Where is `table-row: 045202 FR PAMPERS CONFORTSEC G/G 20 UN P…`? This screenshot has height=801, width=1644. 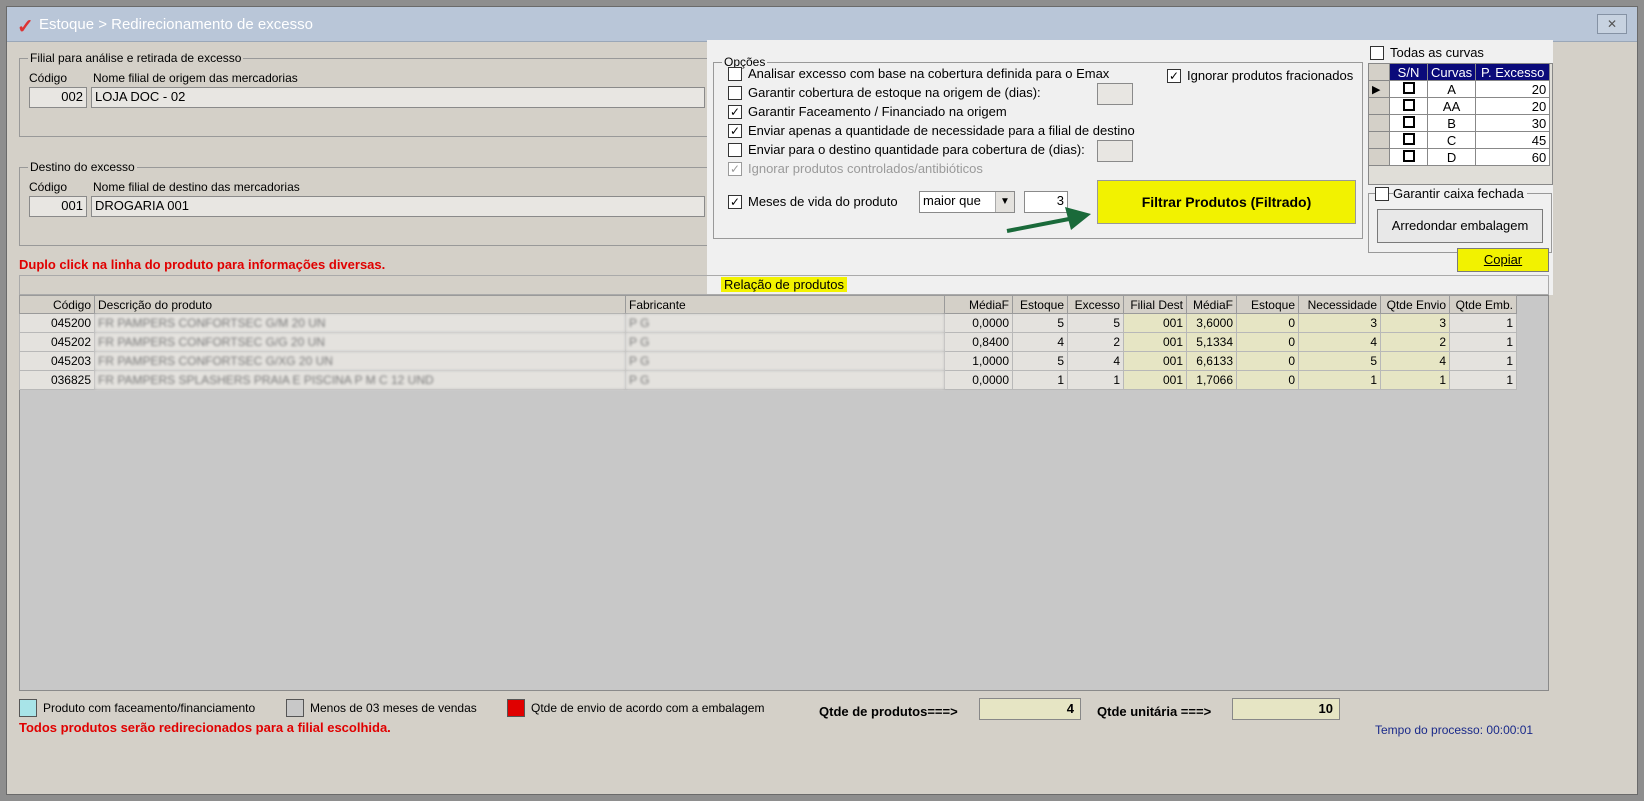 table-row: 045202 FR PAMPERS CONFORTSEC G/G 20 UN P… is located at coordinates (768, 342).